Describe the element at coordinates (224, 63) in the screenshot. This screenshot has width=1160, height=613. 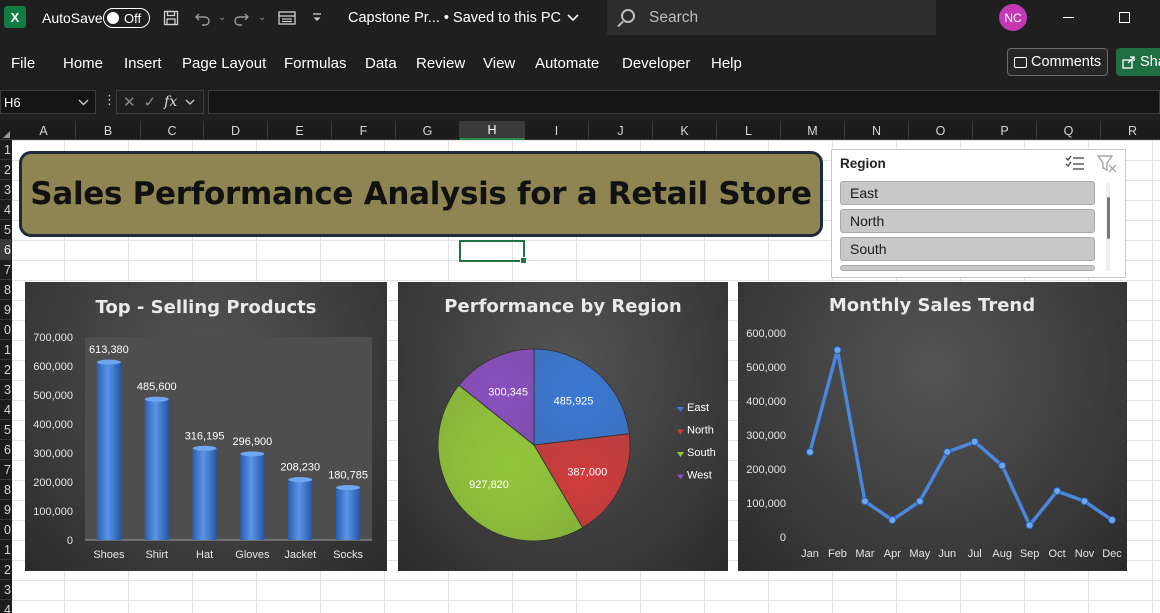
I see `tab-page-layout: Page Layout` at that location.